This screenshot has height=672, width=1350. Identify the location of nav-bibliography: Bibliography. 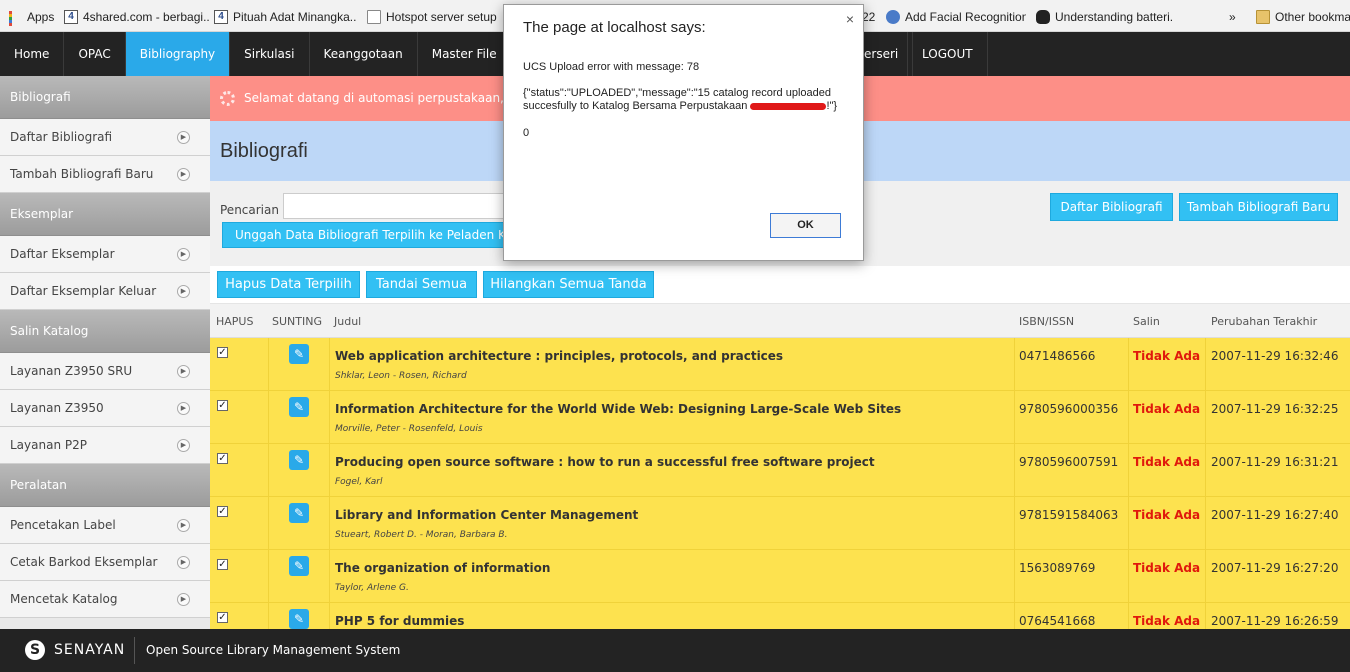
(178, 54).